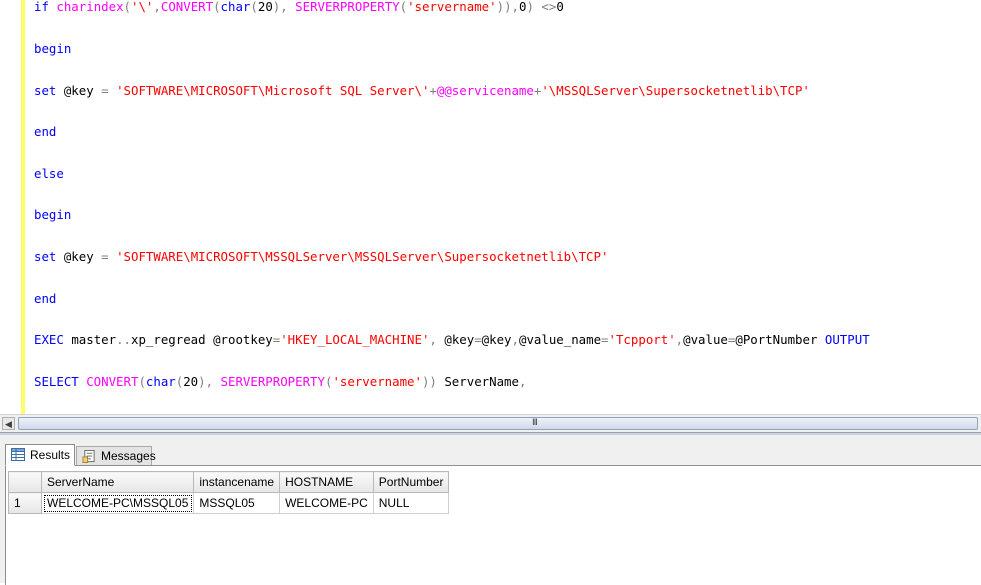 This screenshot has height=585, width=981. Describe the element at coordinates (535, 423) in the screenshot. I see `scrollbar-grip: III` at that location.